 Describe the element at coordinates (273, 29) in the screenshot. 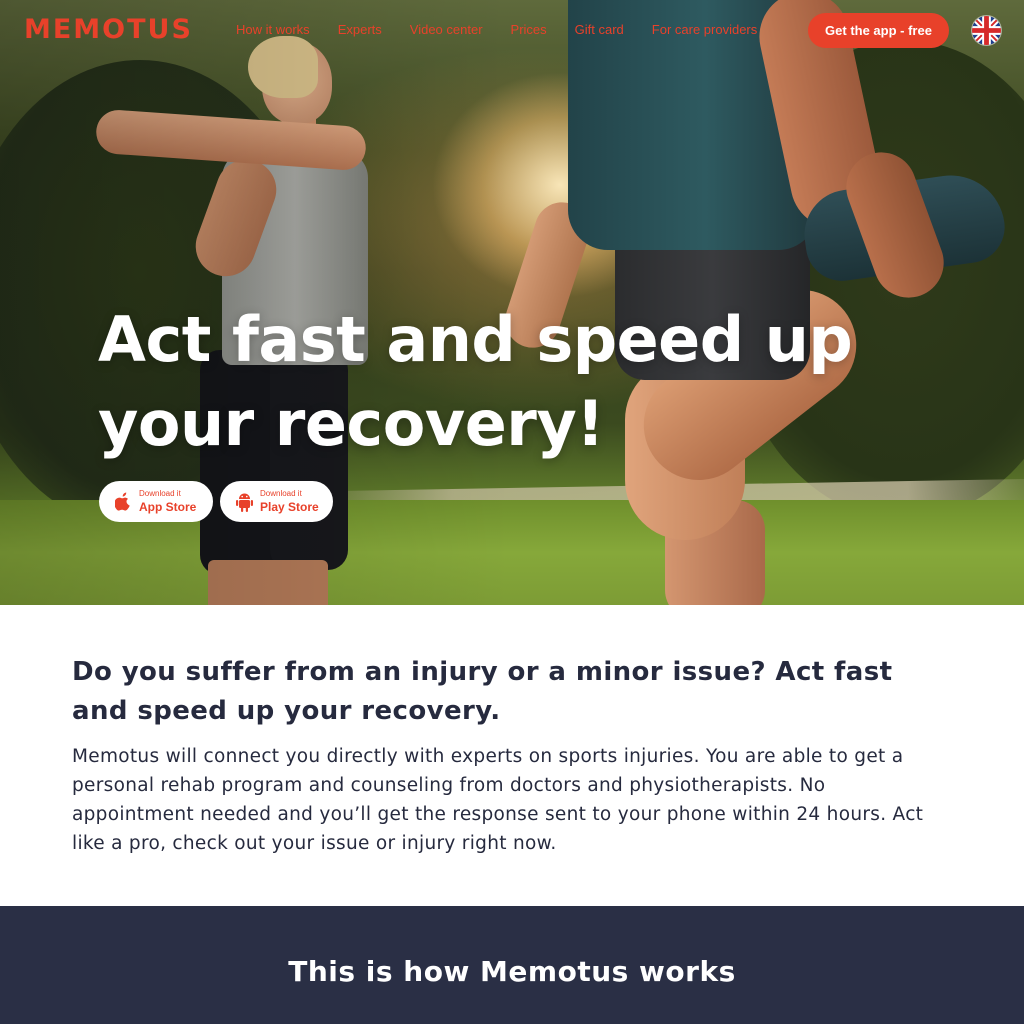

I see `nav-link-how-it-works: How it works` at that location.